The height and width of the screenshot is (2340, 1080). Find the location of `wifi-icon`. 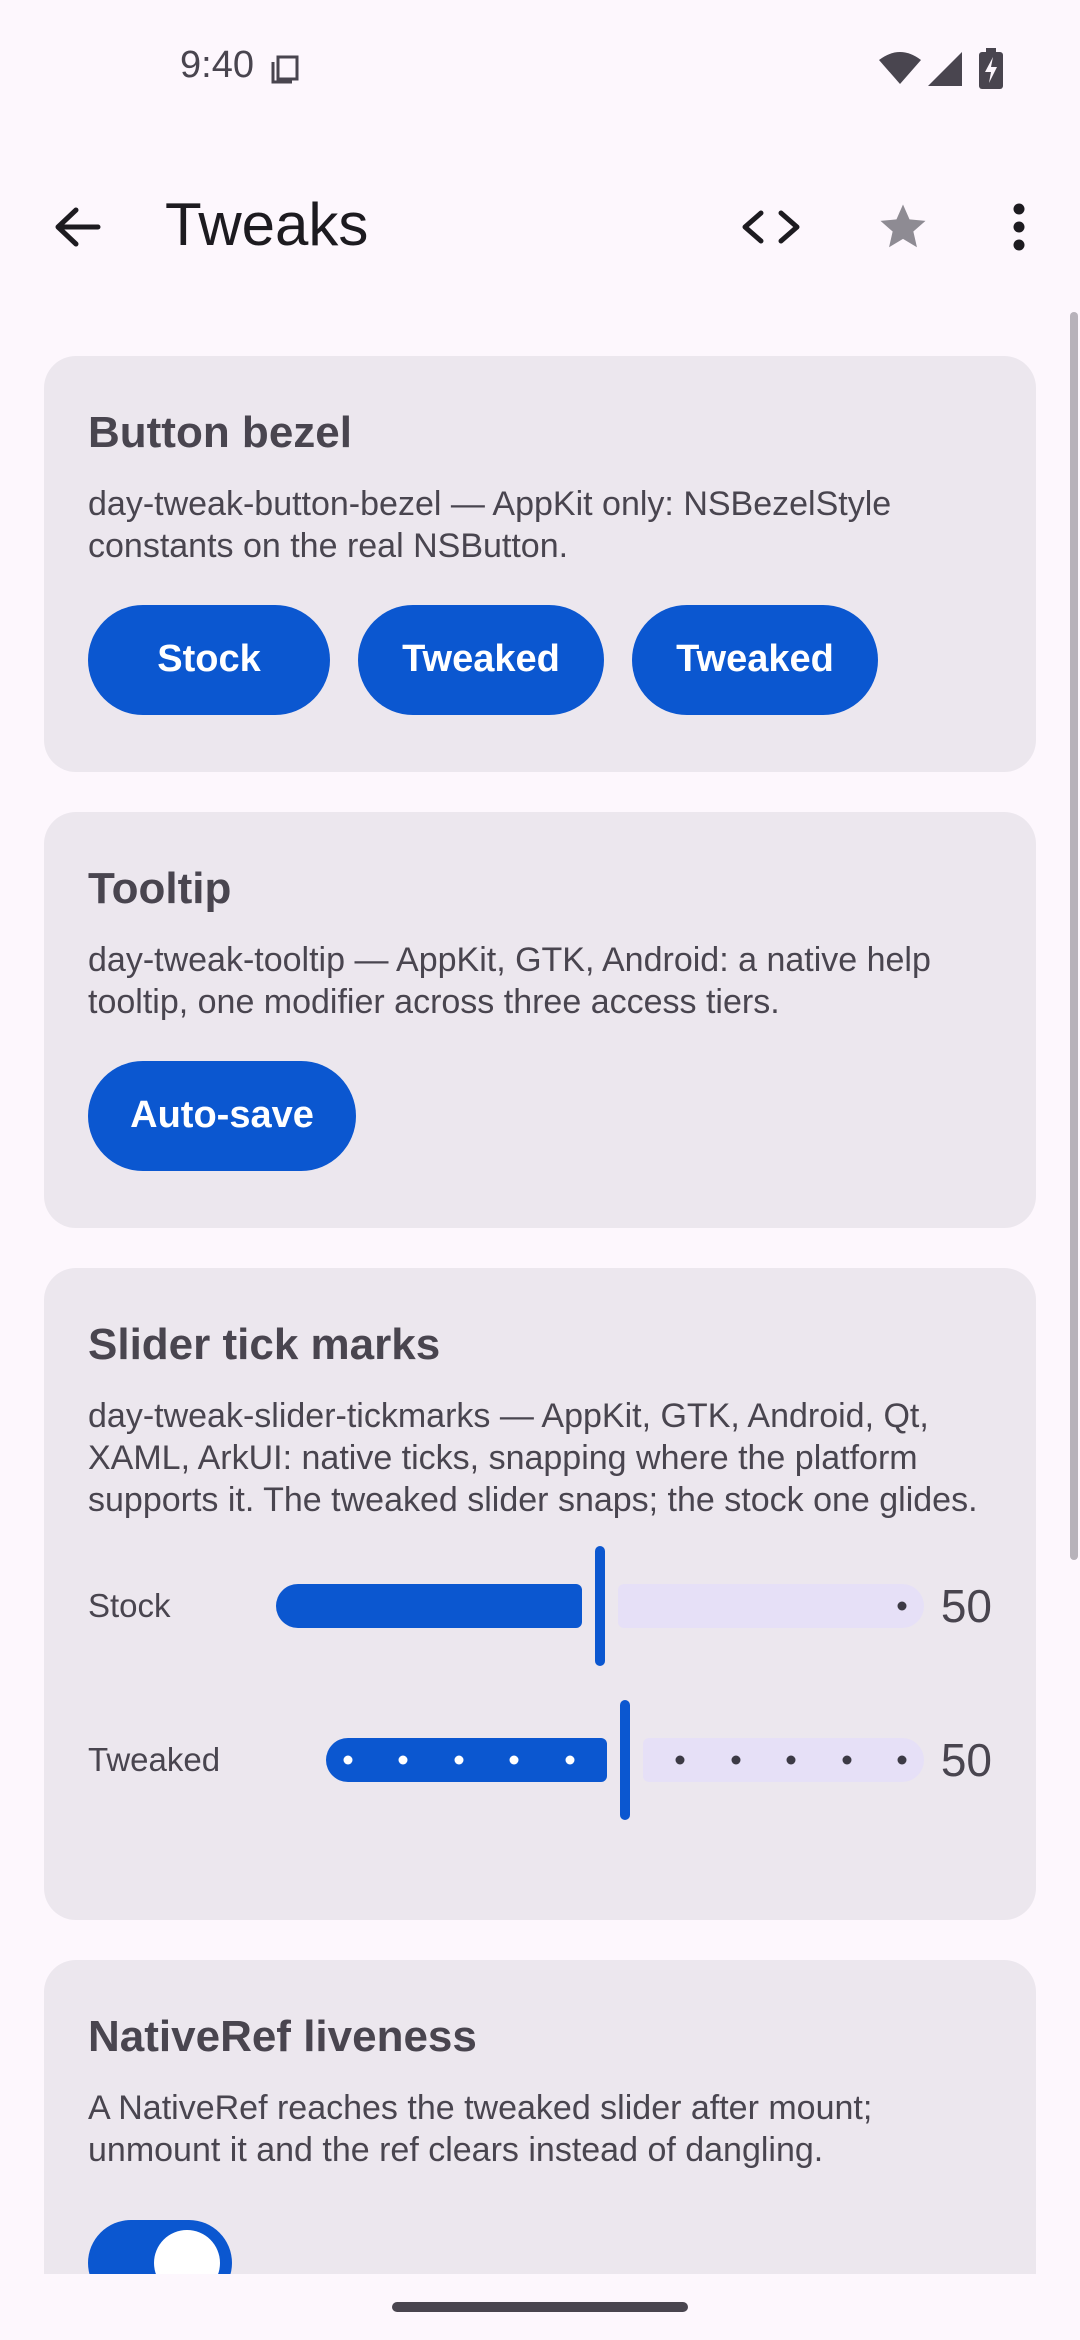

wifi-icon is located at coordinates (900, 68).